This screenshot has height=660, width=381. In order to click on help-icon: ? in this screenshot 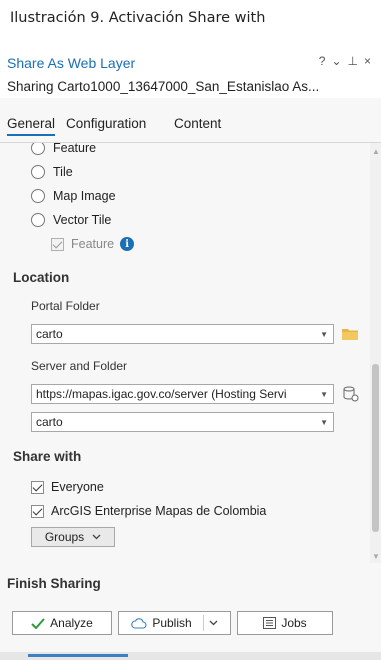, I will do `click(325, 61)`.